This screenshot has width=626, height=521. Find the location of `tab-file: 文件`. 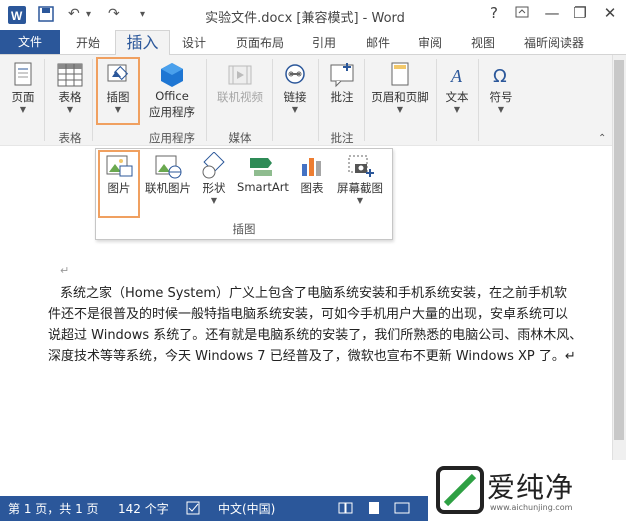

tab-file: 文件 is located at coordinates (30, 42).